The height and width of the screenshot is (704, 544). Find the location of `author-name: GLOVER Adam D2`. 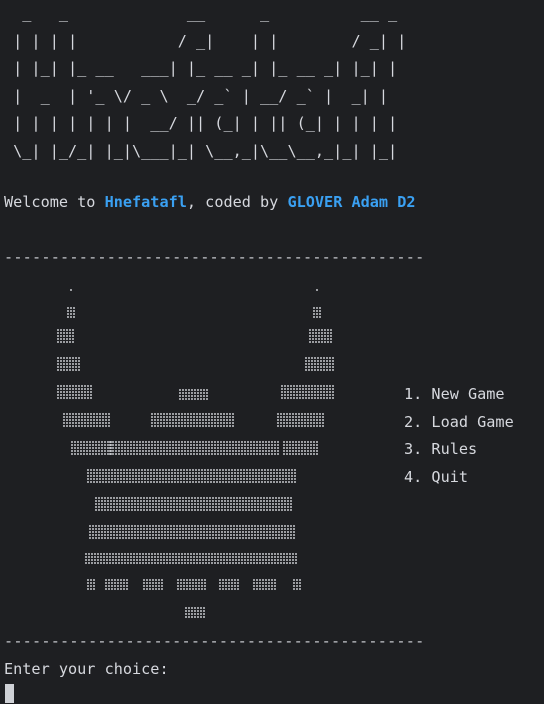

author-name: GLOVER Adam D2 is located at coordinates (351, 202).